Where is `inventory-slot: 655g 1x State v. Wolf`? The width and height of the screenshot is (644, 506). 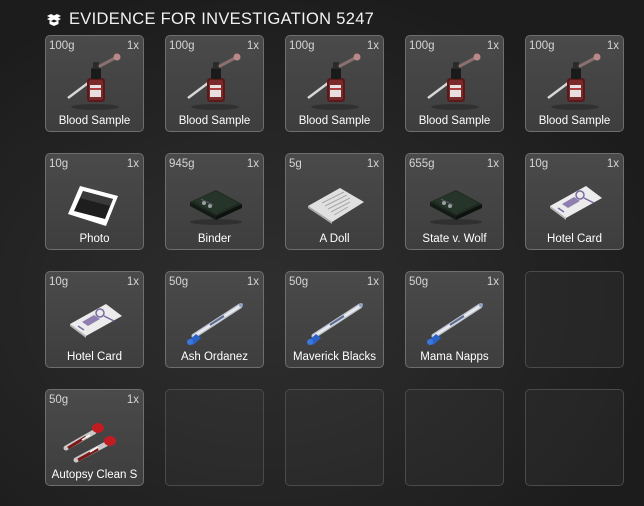 inventory-slot: 655g 1x State v. Wolf is located at coordinates (454, 201).